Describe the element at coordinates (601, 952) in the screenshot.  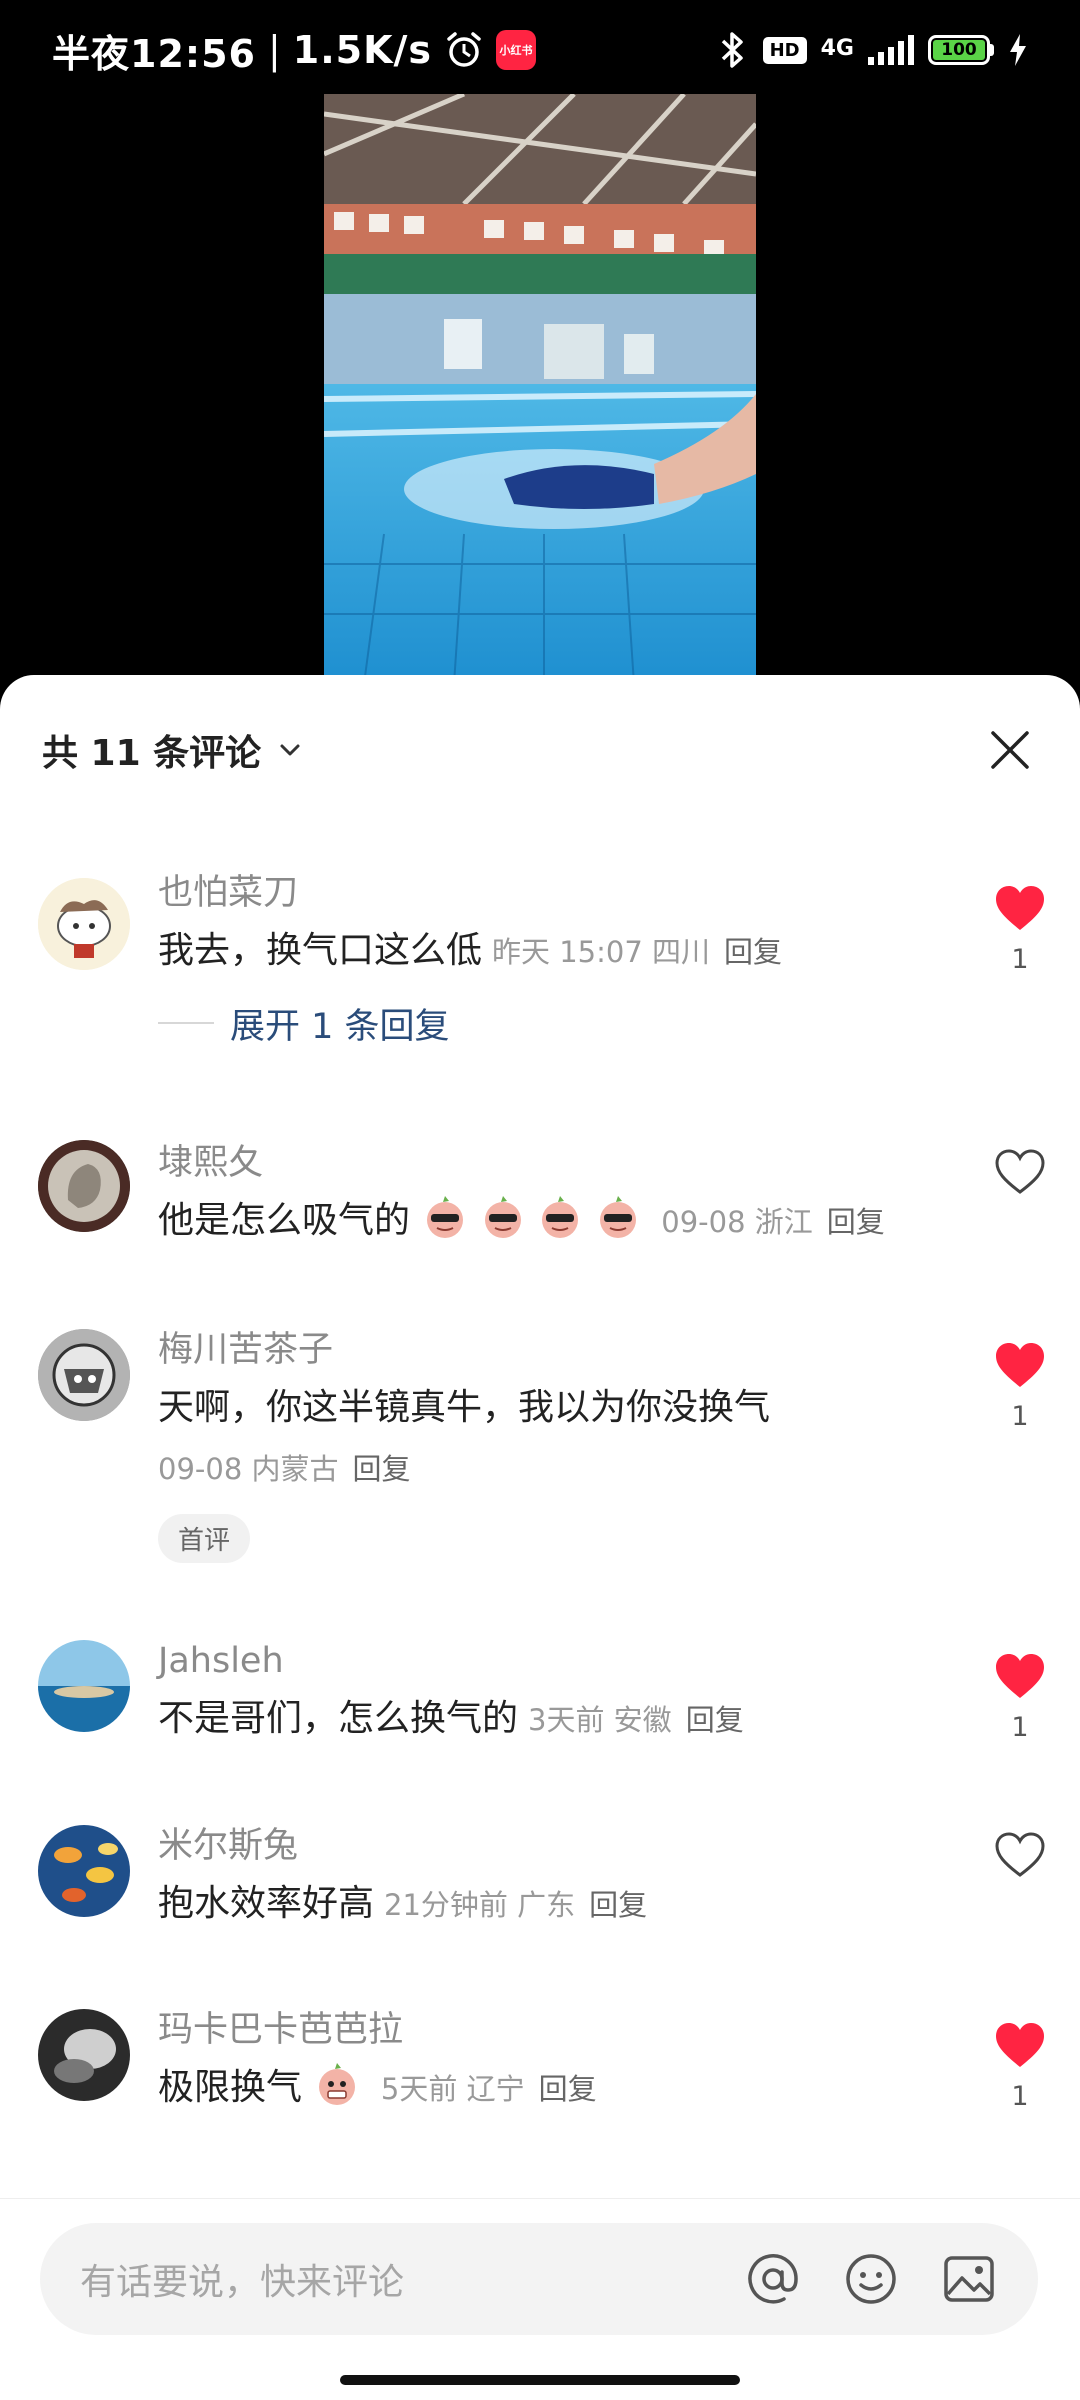
I see `comment-meta: 昨天 15:07 四川` at that location.